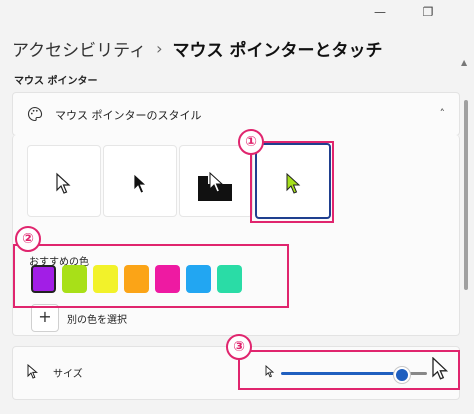  What do you see at coordinates (79, 48) in the screenshot?
I see `breadcrumb-parent: アクセシビリティ` at bounding box center [79, 48].